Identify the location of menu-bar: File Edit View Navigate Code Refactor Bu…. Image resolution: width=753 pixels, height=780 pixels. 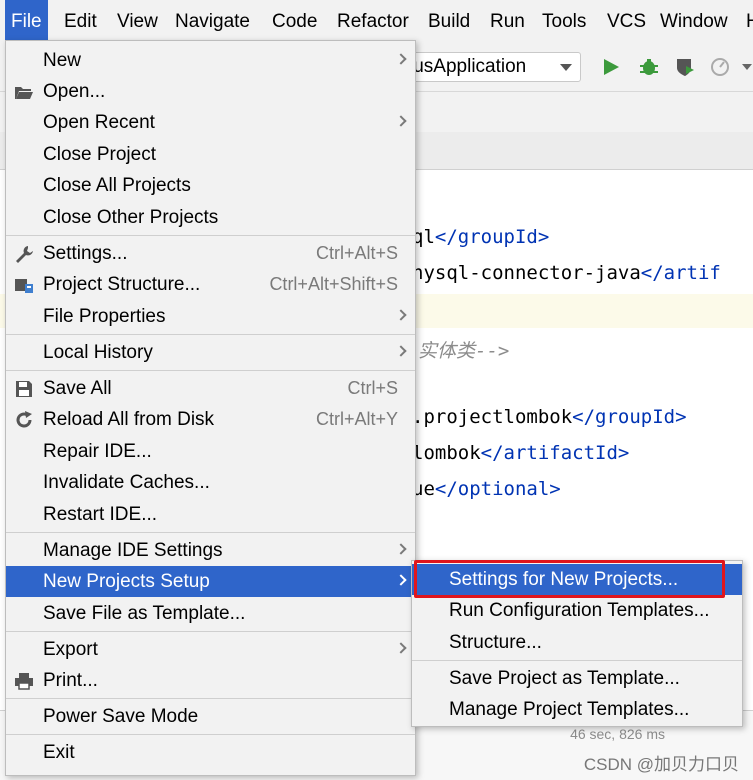
(376, 22).